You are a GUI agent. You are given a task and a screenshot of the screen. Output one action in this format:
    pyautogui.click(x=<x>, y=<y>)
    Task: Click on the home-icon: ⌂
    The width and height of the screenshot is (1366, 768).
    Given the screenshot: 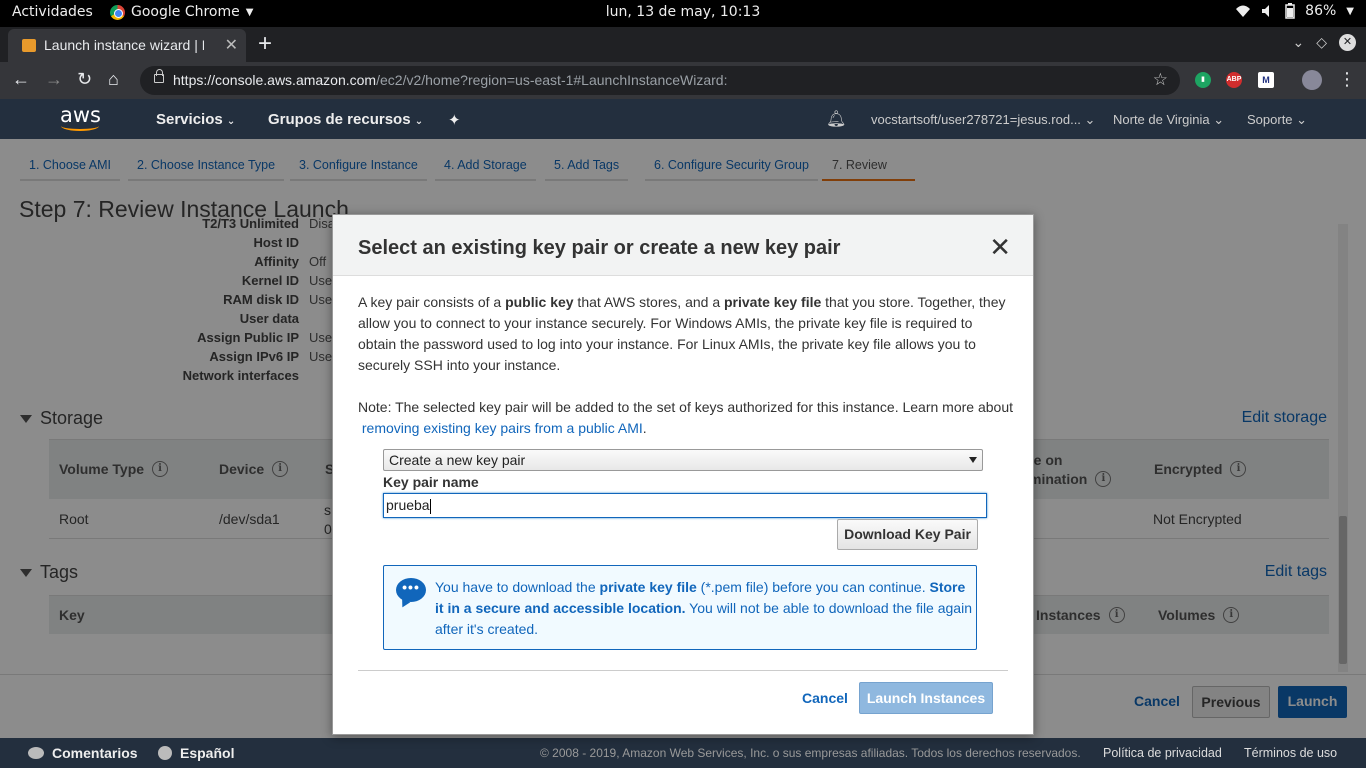 What is the action you would take?
    pyautogui.click(x=113, y=79)
    